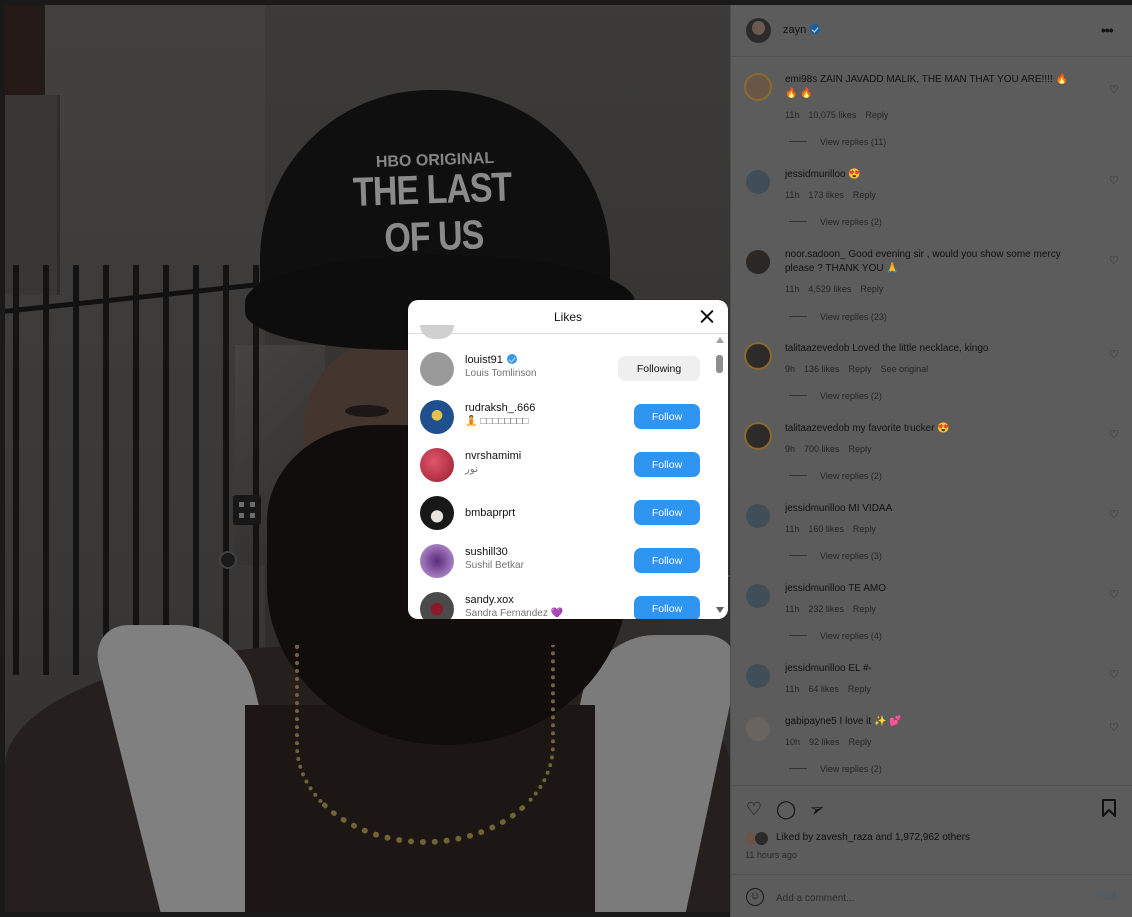 The image size is (1132, 917). What do you see at coordinates (486, 552) in the screenshot?
I see `like-username: sushill30` at bounding box center [486, 552].